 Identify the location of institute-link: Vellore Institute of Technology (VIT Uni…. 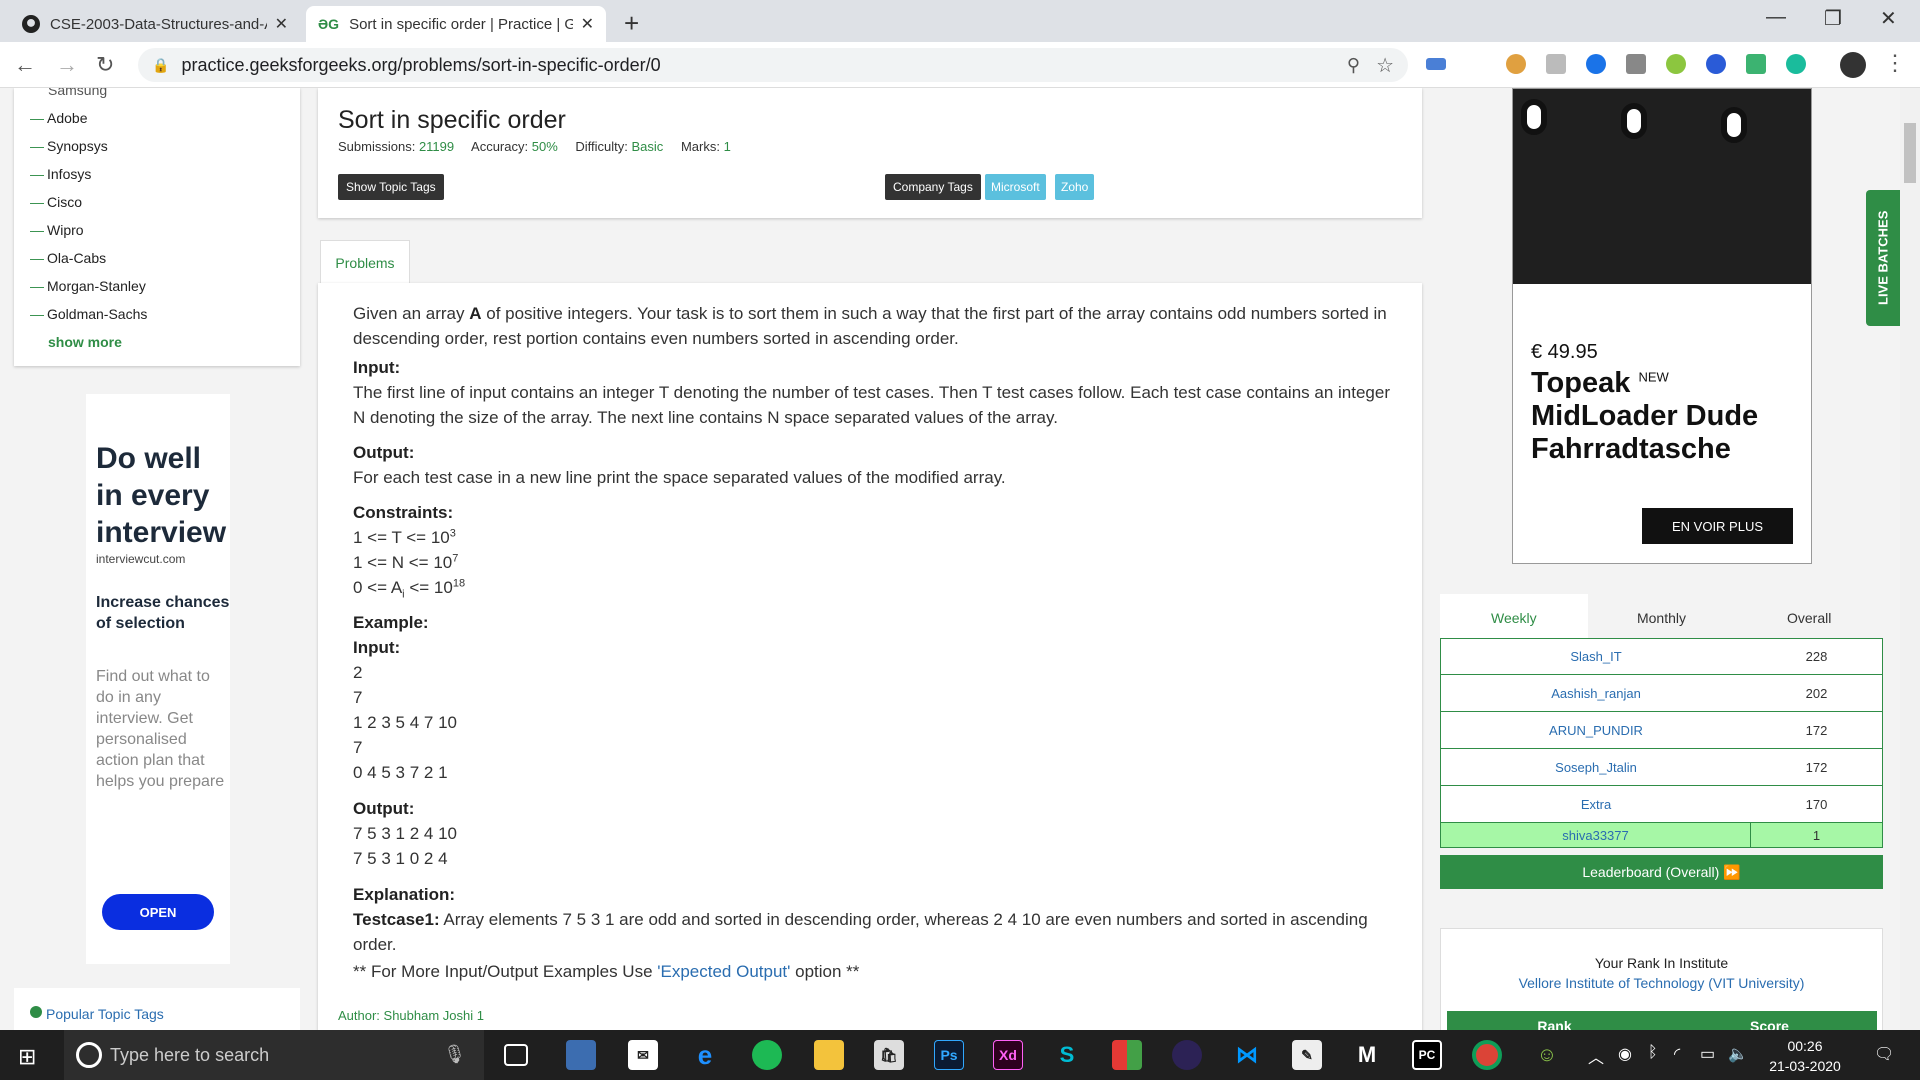
(1661, 983).